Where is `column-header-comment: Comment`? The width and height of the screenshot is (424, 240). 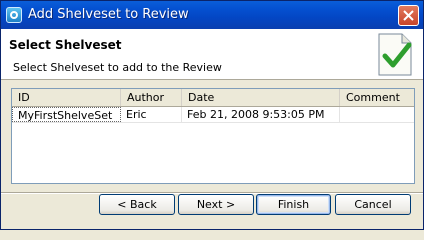 column-header-comment: Comment is located at coordinates (377, 97).